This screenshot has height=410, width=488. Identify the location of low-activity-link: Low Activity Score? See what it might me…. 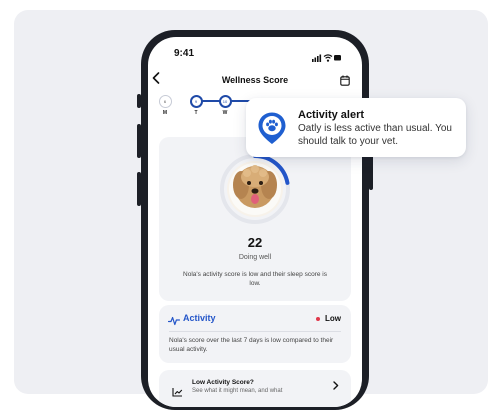
(255, 388).